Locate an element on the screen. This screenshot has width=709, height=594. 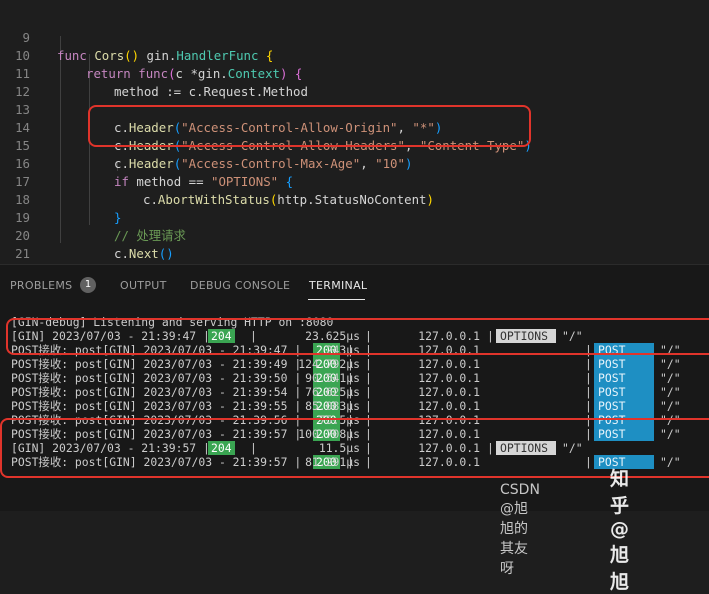
active-tab-indicator is located at coordinates (336, 299).